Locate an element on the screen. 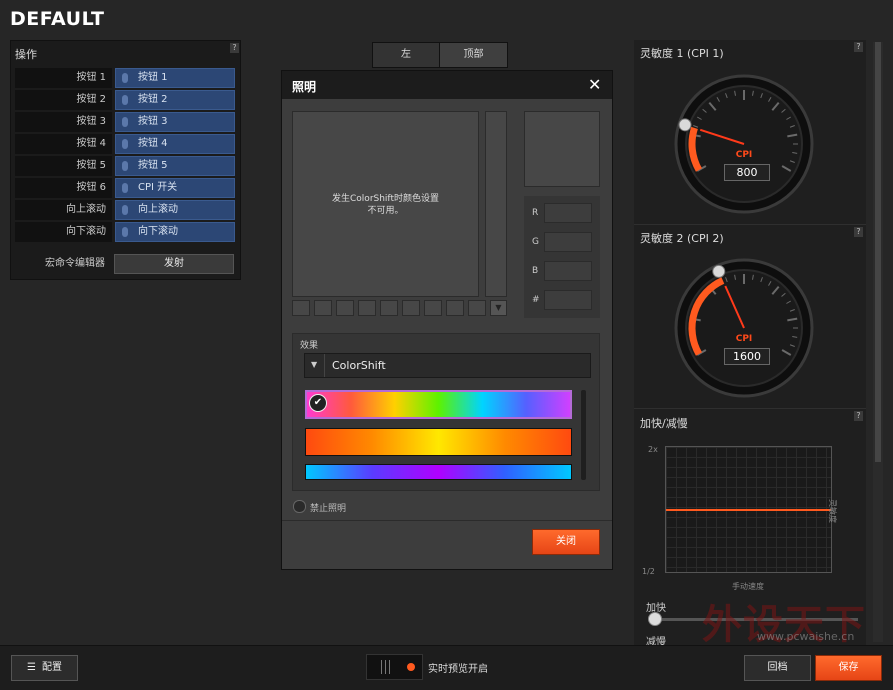  sensitivity1-help-icon: ? is located at coordinates (858, 47).